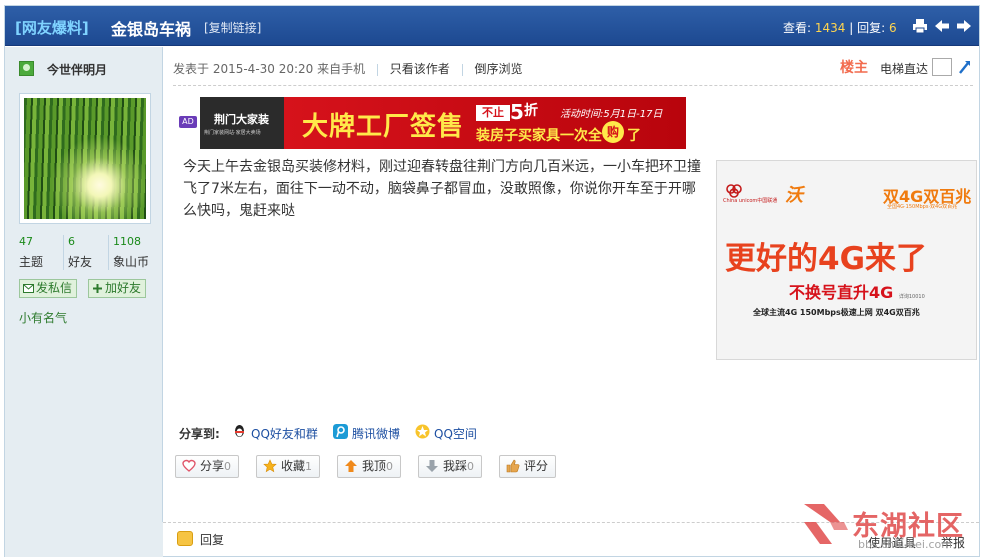  Describe the element at coordinates (942, 67) in the screenshot. I see `floor-jump-input` at that location.